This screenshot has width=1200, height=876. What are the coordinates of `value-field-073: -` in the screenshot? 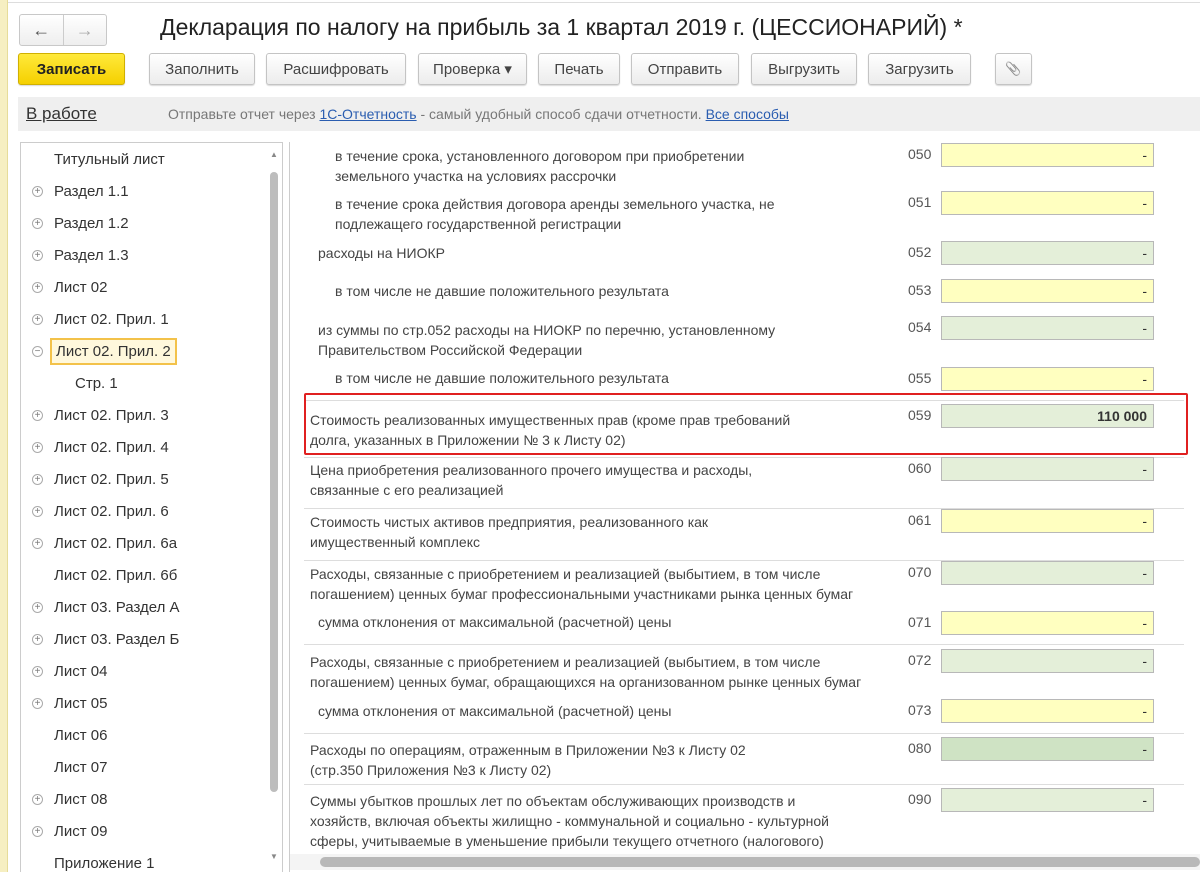 It's located at (1047, 711).